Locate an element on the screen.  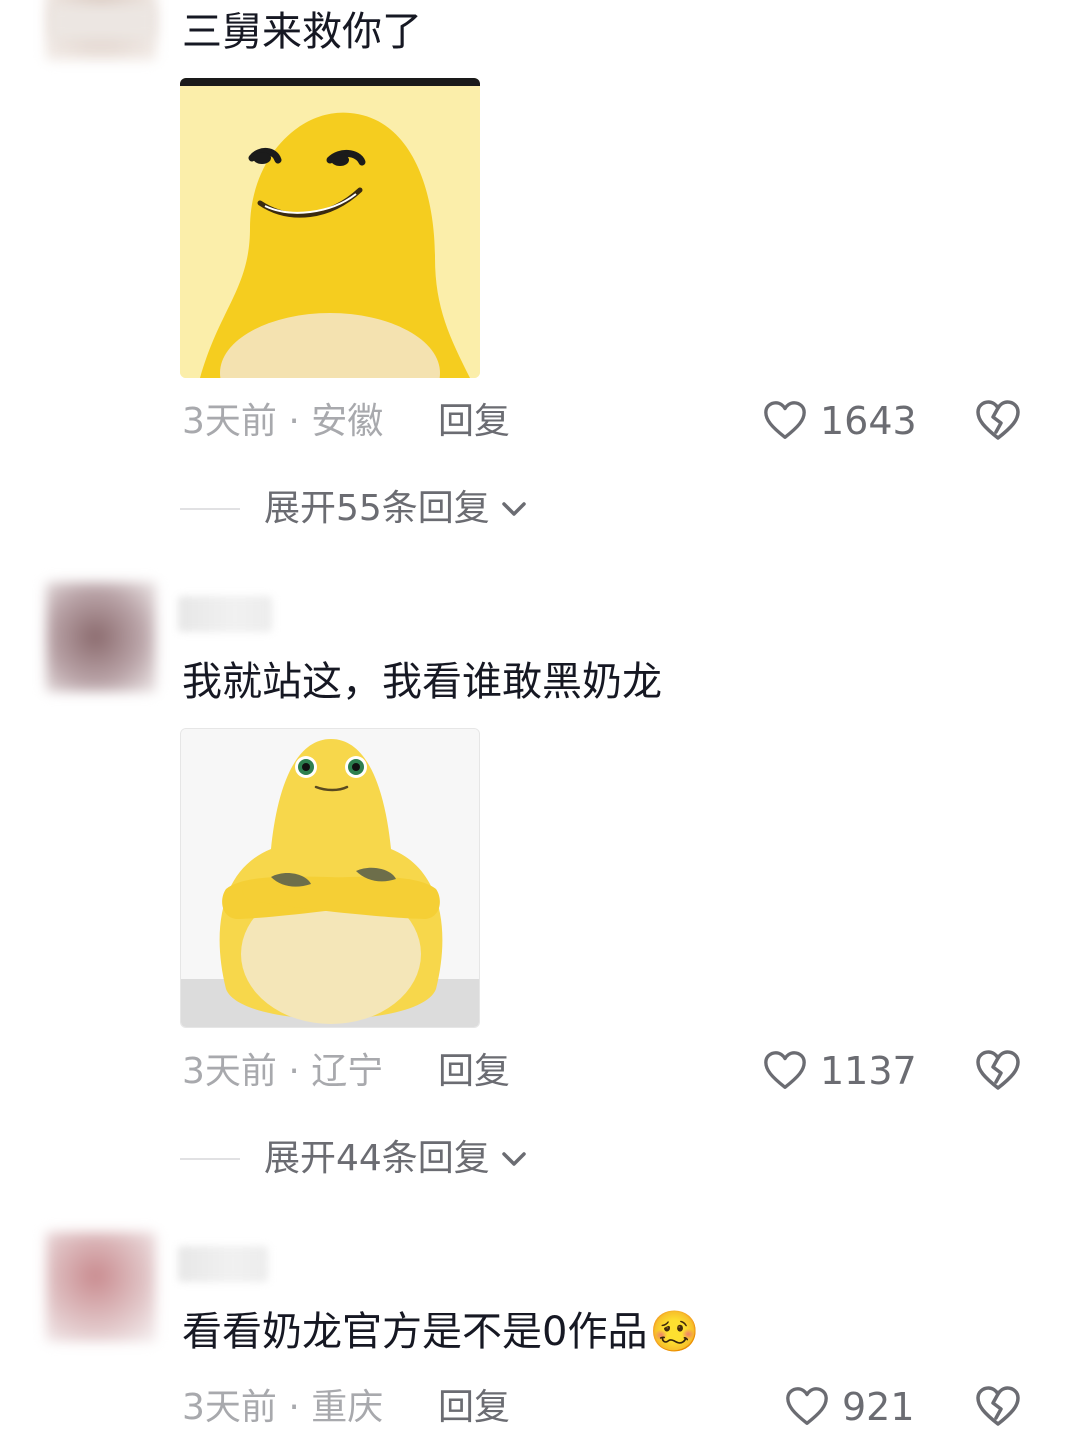
comment-location: 辽宁 is located at coordinates (347, 1071).